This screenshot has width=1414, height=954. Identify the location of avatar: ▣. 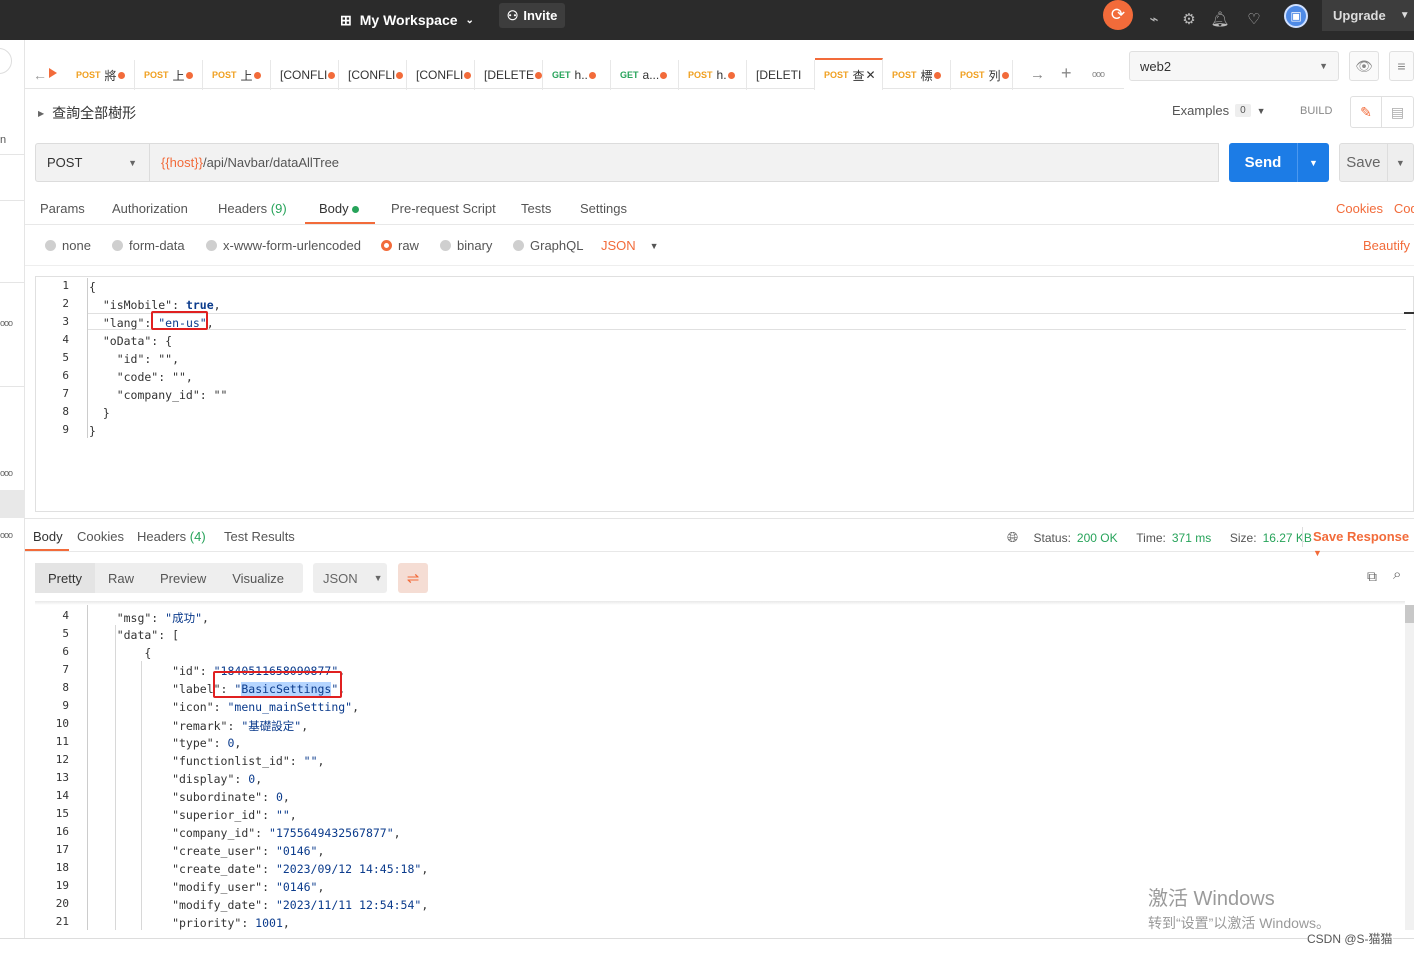
(1296, 16).